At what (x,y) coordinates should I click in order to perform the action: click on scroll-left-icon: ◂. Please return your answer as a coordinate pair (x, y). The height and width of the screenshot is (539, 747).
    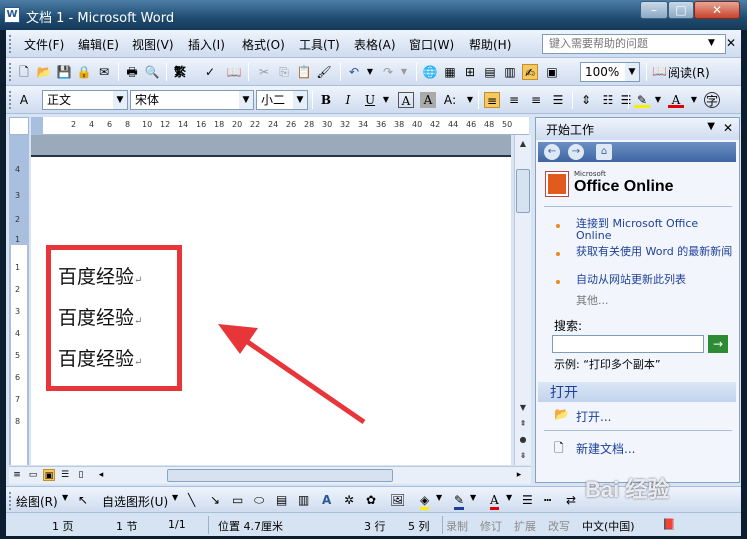
    Looking at the image, I should click on (101, 475).